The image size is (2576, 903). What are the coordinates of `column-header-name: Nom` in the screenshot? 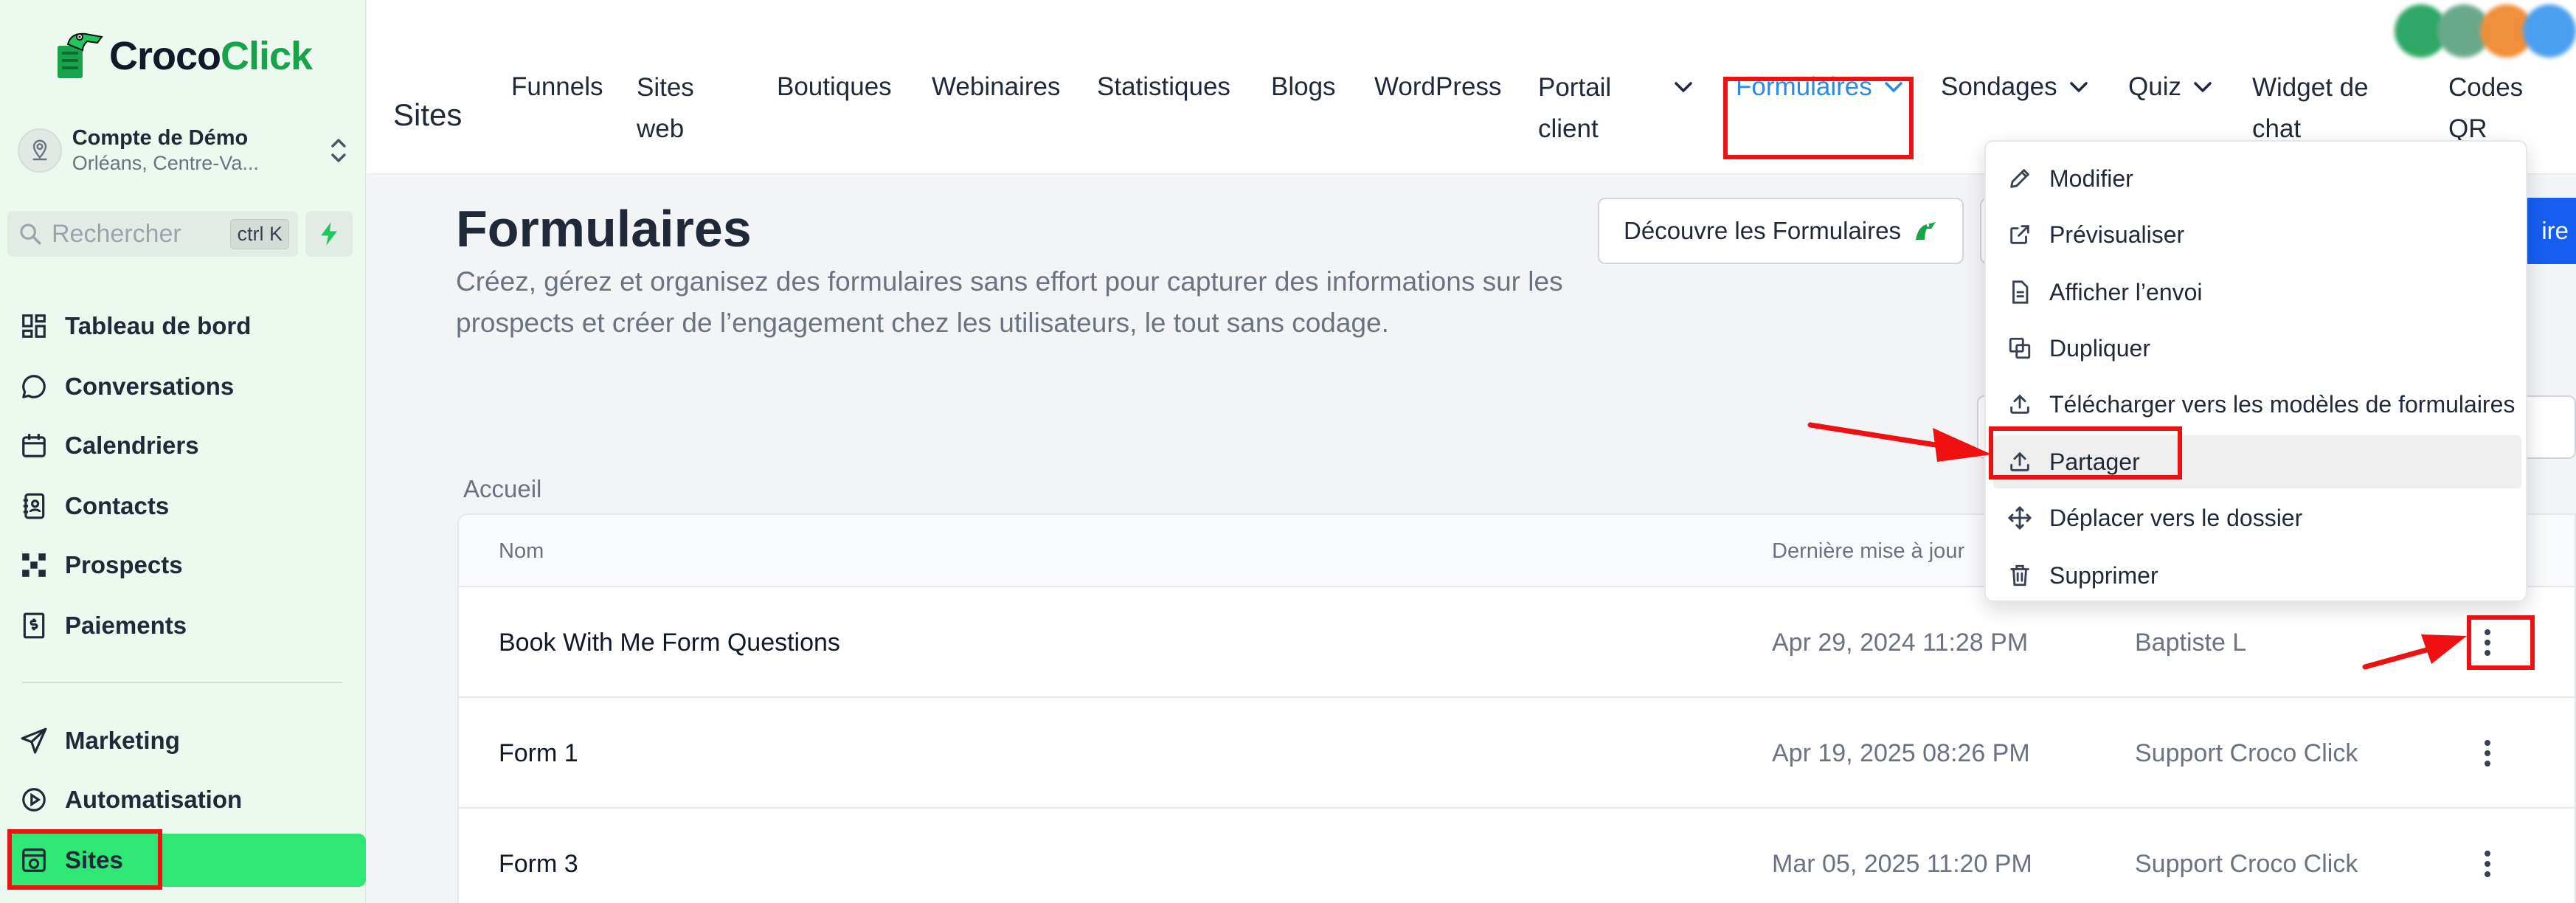 It's located at (521, 551).